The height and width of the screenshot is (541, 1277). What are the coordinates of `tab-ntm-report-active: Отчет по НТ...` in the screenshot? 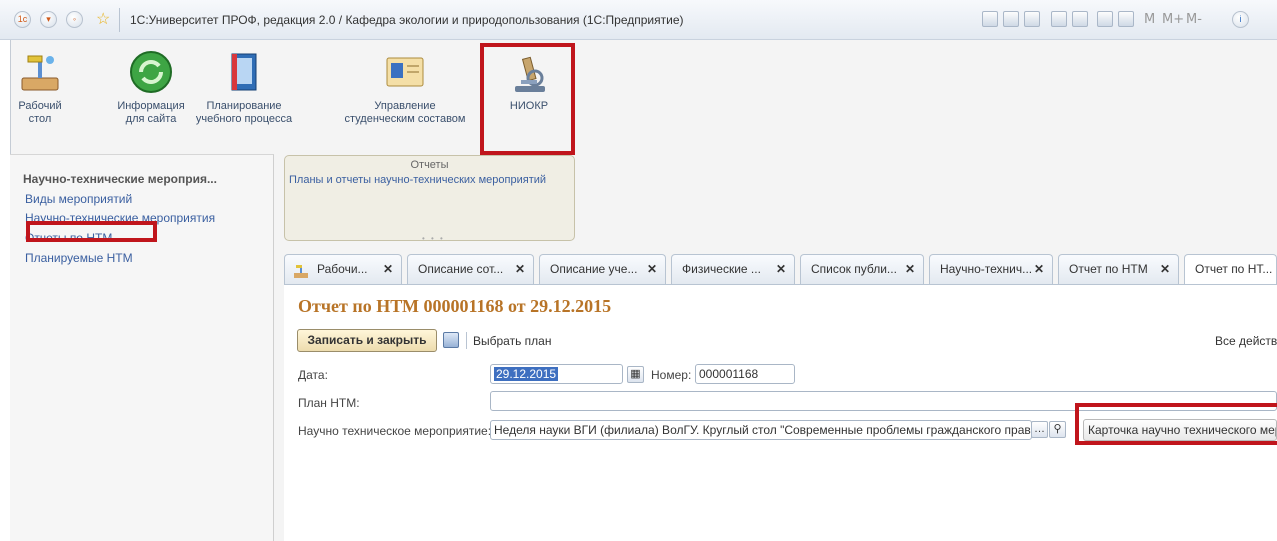 It's located at (1230, 269).